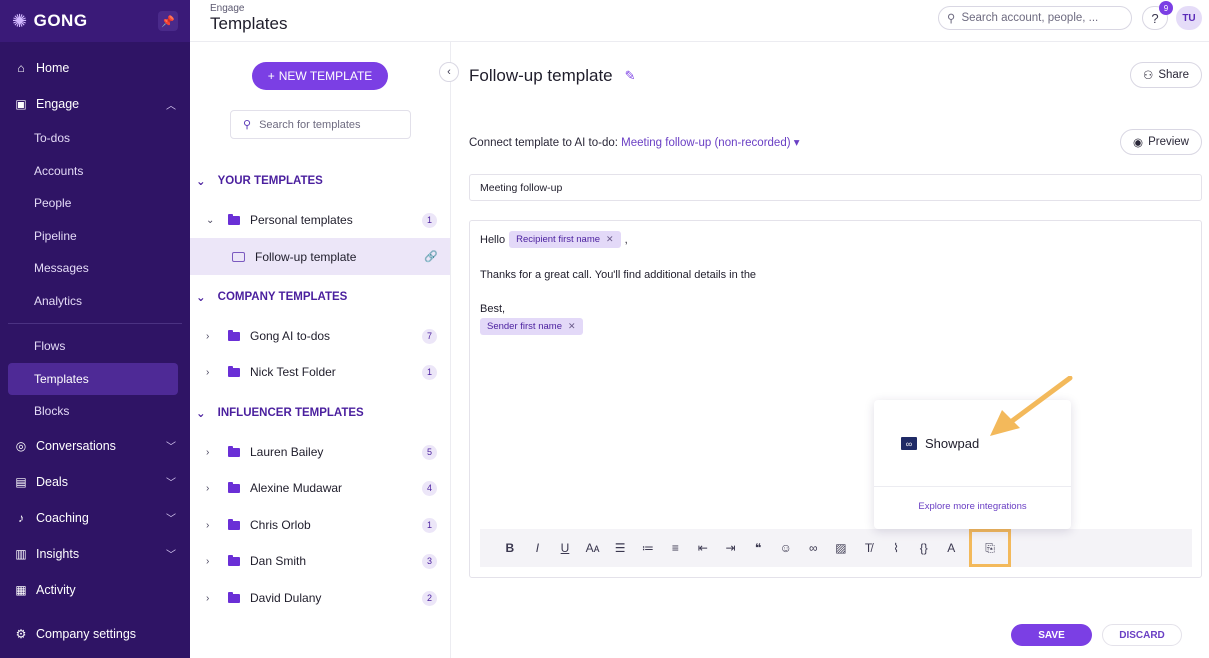  What do you see at coordinates (593, 548) in the screenshot?
I see `font-size-icon: Aᴀ` at bounding box center [593, 548].